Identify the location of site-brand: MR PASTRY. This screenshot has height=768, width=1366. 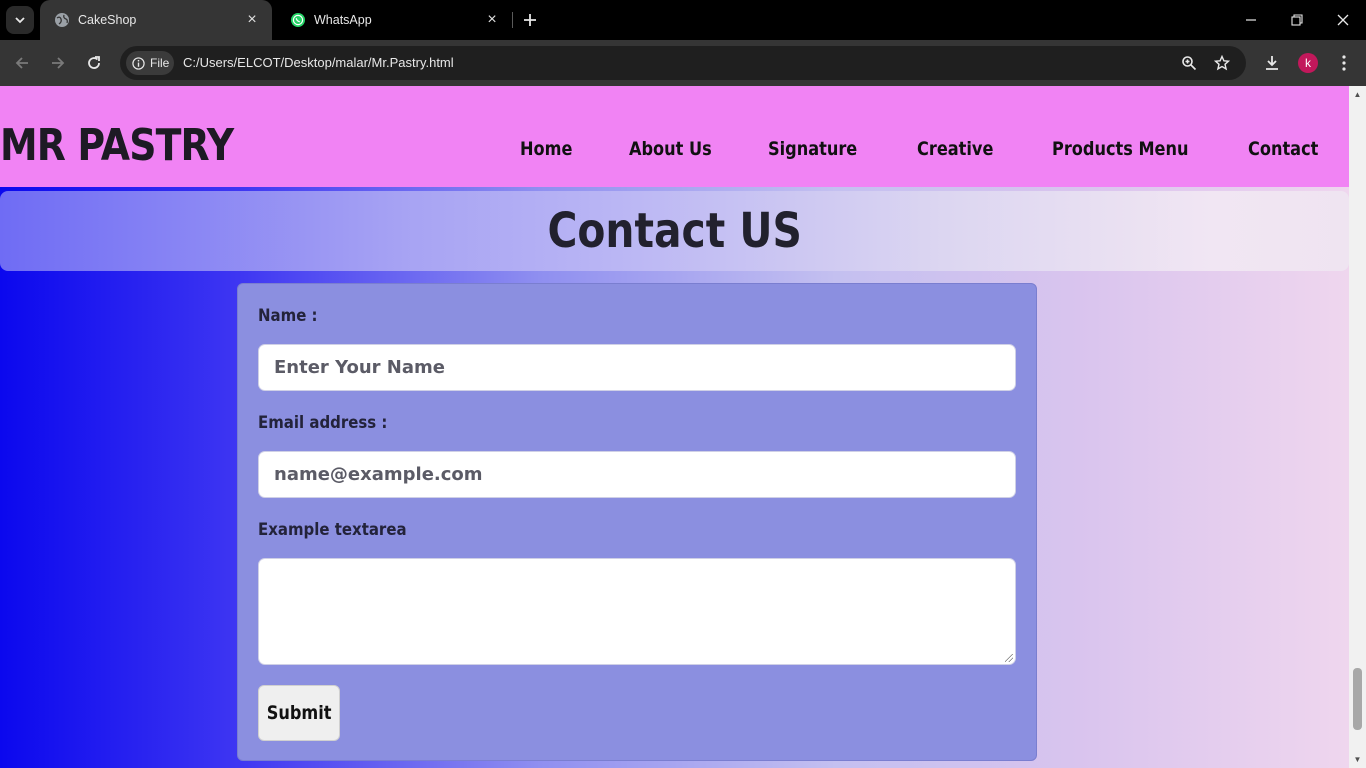
(117, 145).